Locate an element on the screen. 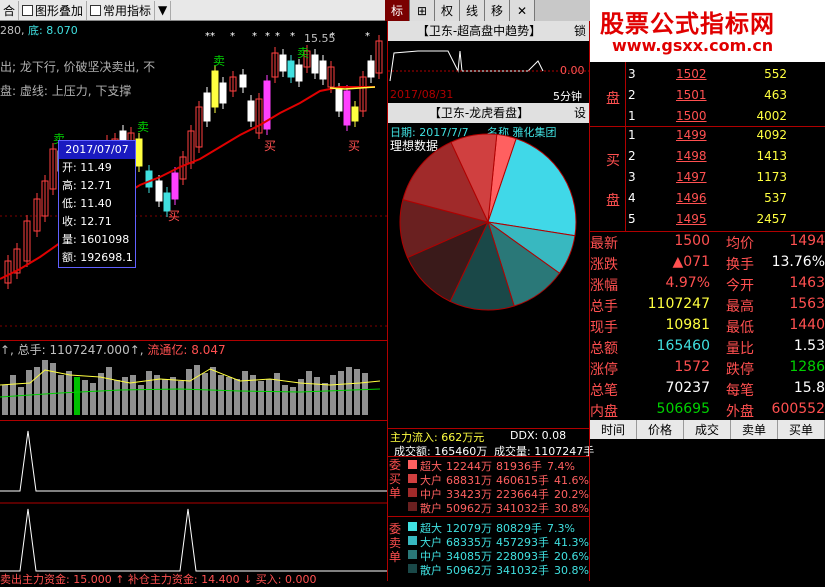  stat-row: 总笔 70237 每笔 15.8 is located at coordinates (707, 390).